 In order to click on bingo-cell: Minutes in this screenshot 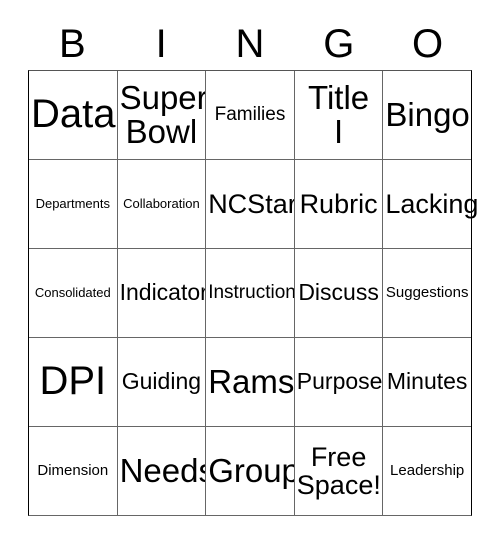, I will do `click(426, 382)`.